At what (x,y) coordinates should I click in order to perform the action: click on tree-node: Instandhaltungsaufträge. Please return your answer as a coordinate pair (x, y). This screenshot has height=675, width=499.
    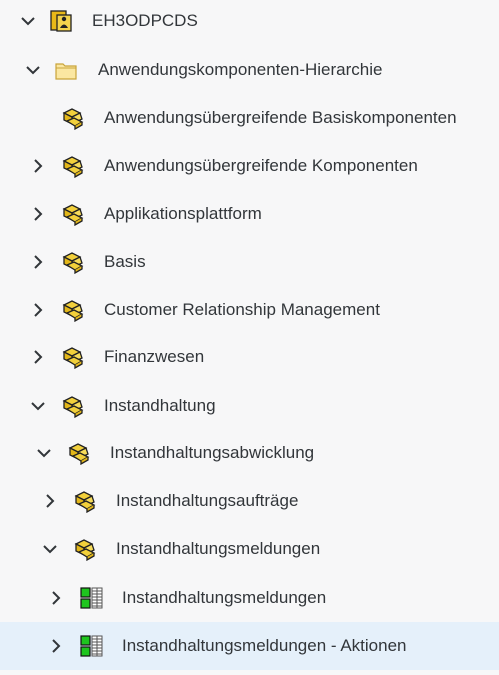
    Looking at the image, I should click on (249, 501).